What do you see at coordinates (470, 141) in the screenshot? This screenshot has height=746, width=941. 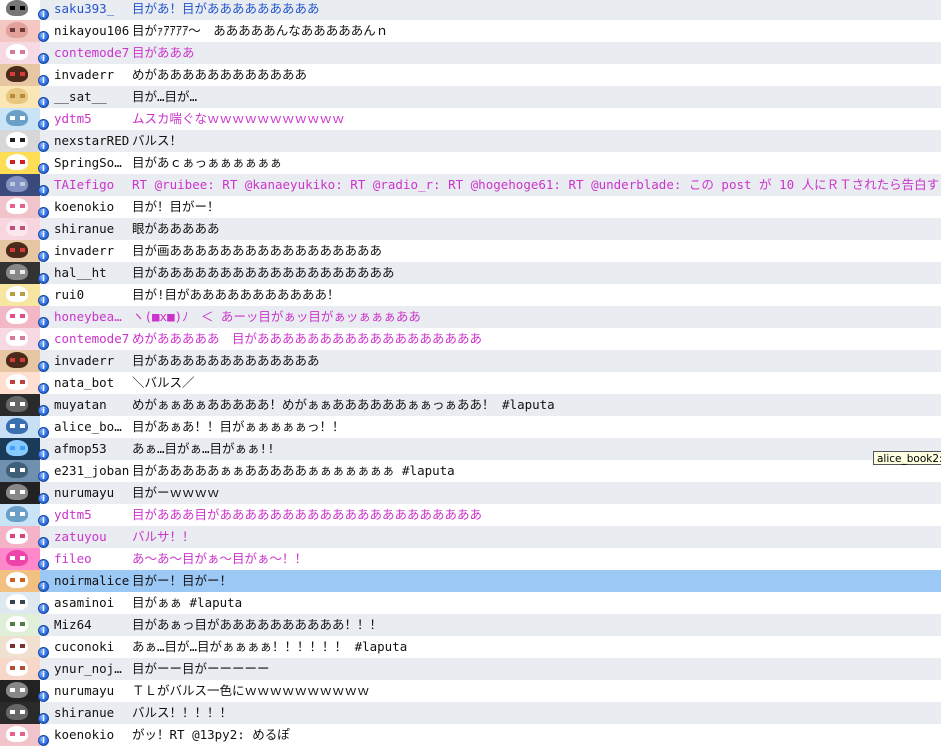 I see `timeline-row: i nexstarRED バルス！` at bounding box center [470, 141].